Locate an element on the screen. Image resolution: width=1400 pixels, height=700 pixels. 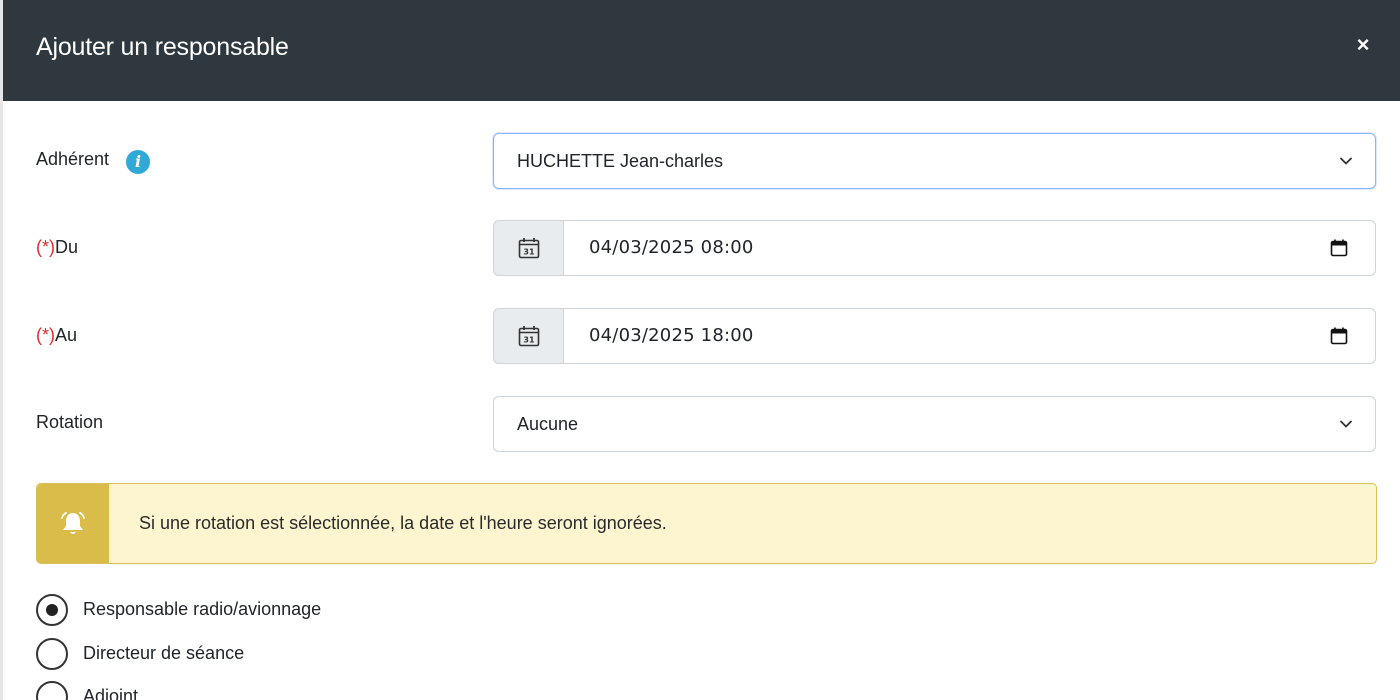
modal-header: Ajouter un responsable × is located at coordinates (701, 50).